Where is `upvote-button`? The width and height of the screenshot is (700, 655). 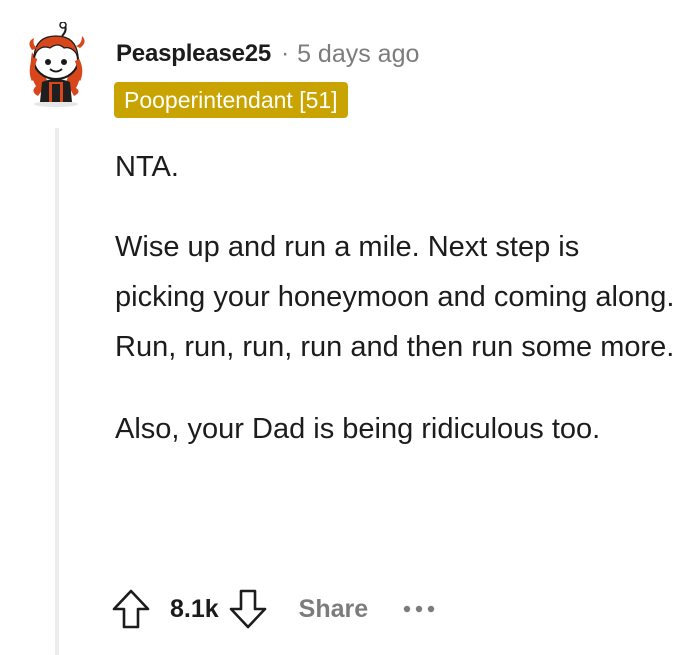
upvote-button is located at coordinates (131, 609).